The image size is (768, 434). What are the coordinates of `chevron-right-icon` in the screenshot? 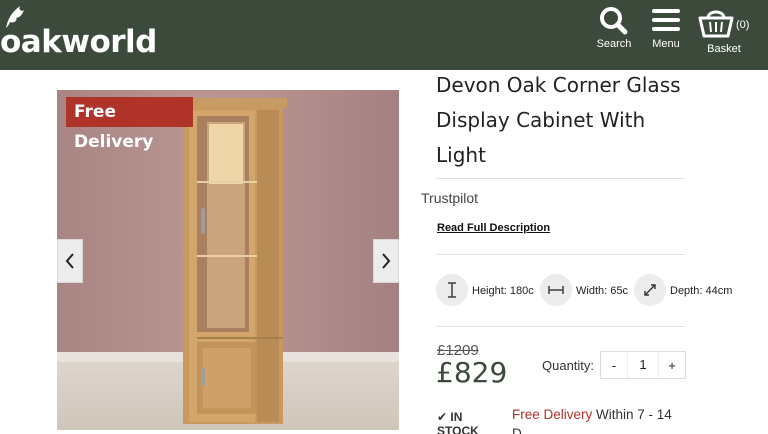 It's located at (386, 261).